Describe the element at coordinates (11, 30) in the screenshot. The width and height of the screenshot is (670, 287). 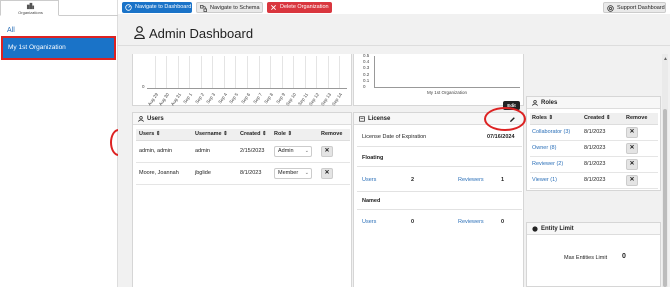
I see `all-organizations-link: All` at that location.